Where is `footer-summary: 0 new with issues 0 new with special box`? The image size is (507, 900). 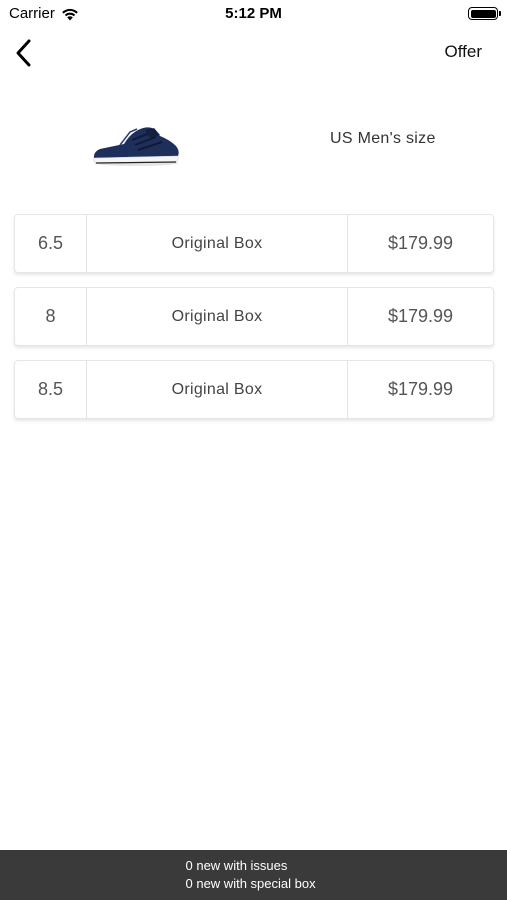 footer-summary: 0 new with issues 0 new with special box is located at coordinates (253, 875).